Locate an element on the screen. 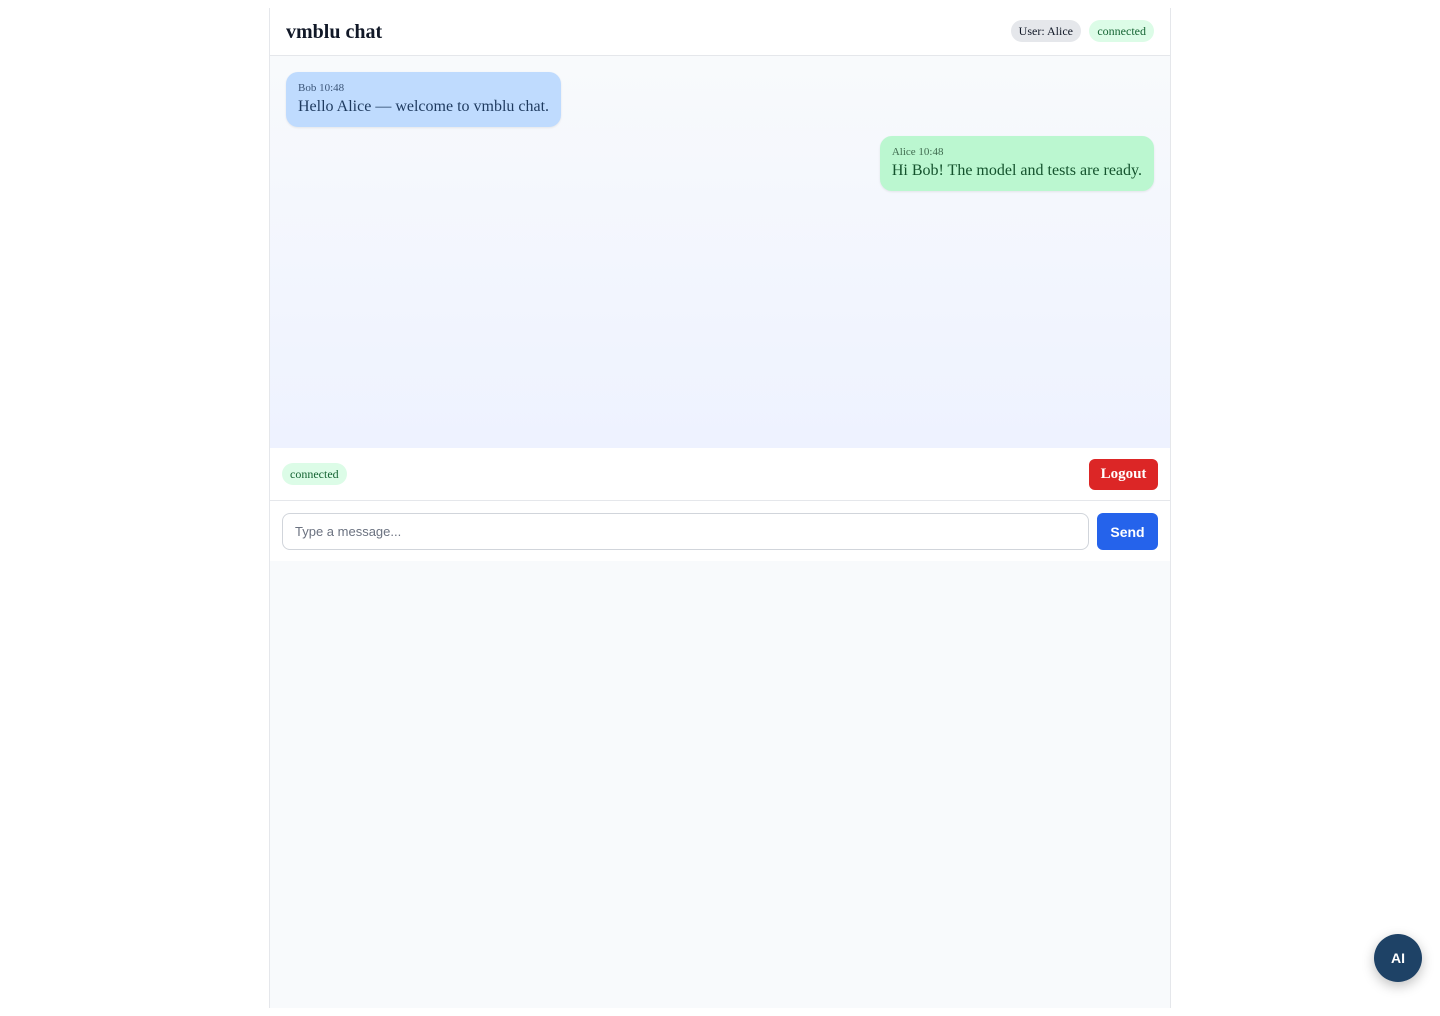 The width and height of the screenshot is (1440, 1016). message-meta: Alice 10:48 is located at coordinates (917, 152).